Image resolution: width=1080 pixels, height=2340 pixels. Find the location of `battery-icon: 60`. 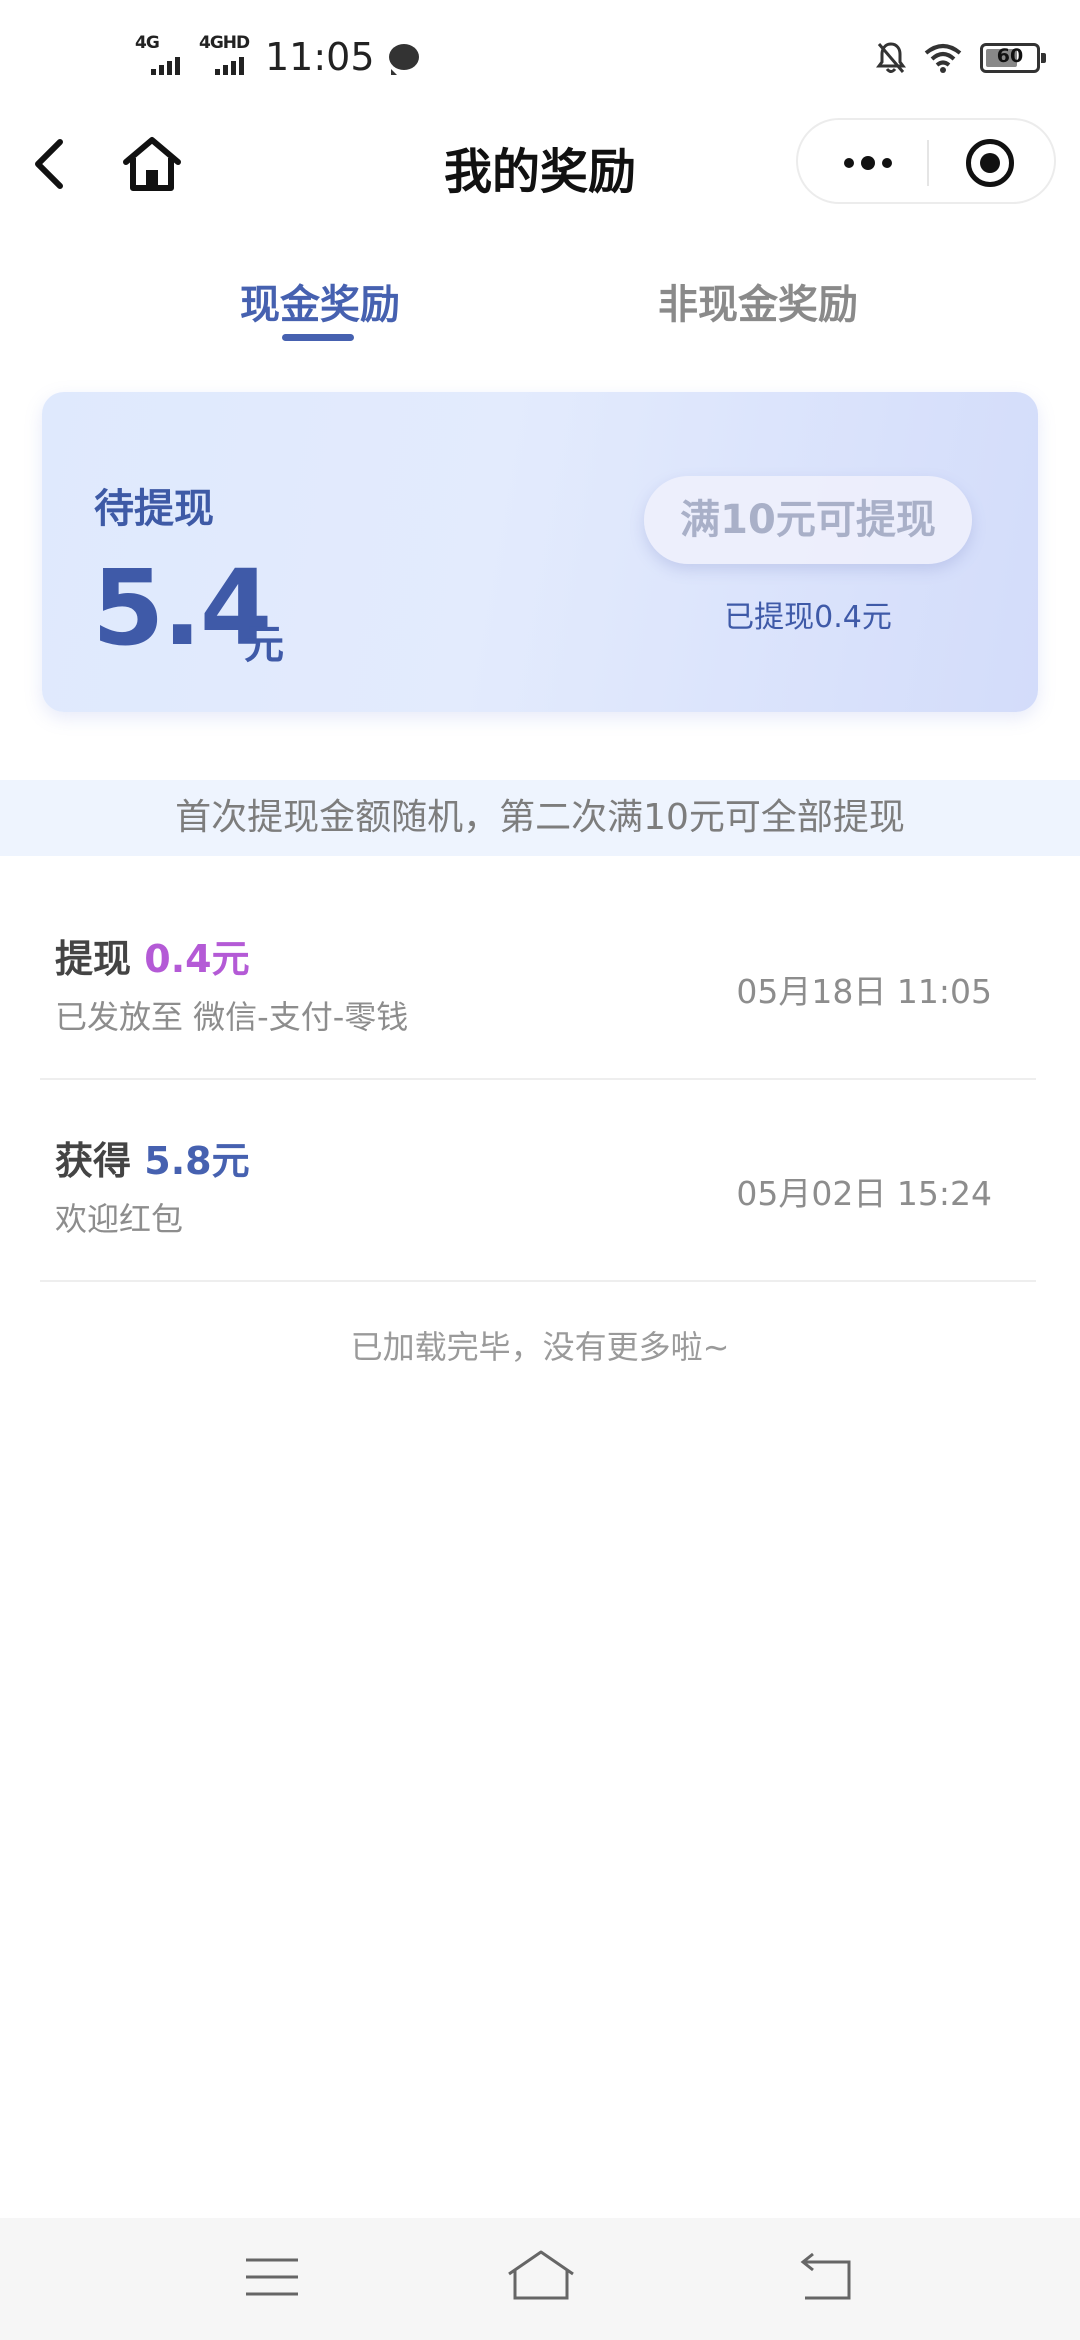

battery-icon: 60 is located at coordinates (1013, 58).